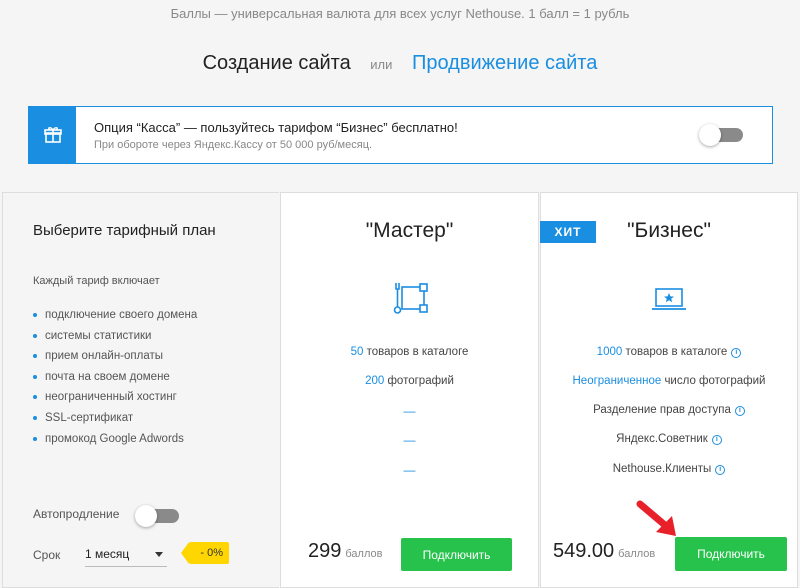  I want to click on product-switcher: Создание сайта или Продвижение сайта, so click(400, 63).